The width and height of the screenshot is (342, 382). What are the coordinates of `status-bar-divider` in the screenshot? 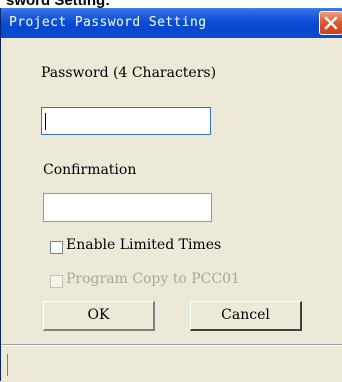 It's located at (7, 365).